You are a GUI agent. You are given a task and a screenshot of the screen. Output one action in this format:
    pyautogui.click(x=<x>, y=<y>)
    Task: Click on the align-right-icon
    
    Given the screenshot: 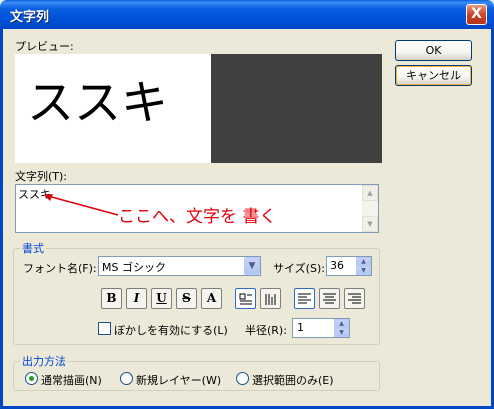 What is the action you would take?
    pyautogui.click(x=354, y=298)
    